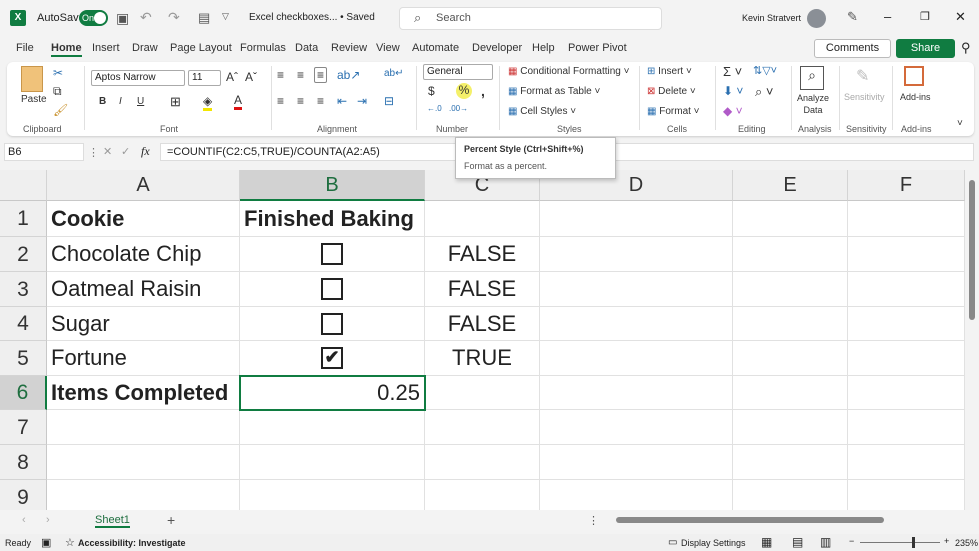  Describe the element at coordinates (145, 48) in the screenshot. I see `tab-draw: Draw` at that location.